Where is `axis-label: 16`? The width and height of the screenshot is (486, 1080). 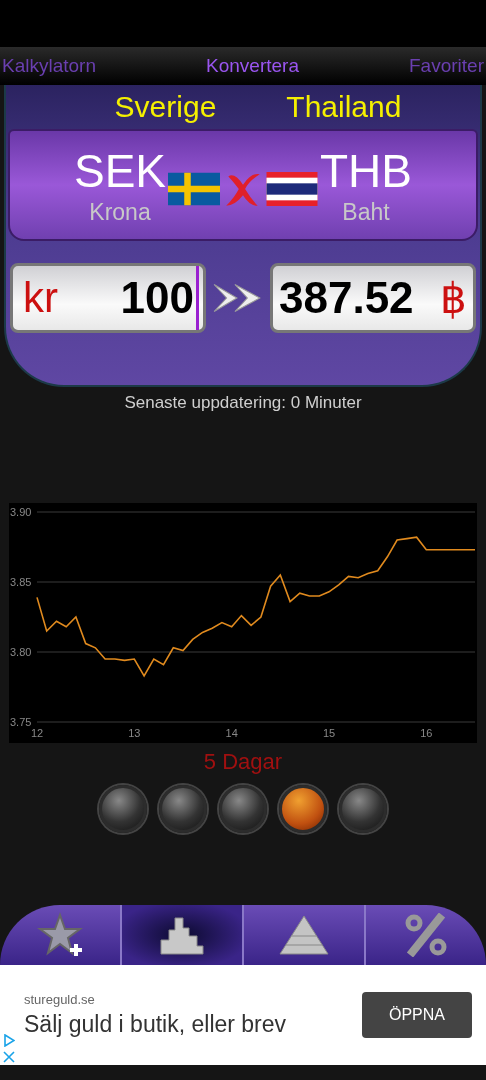
axis-label: 16 is located at coordinates (426, 733).